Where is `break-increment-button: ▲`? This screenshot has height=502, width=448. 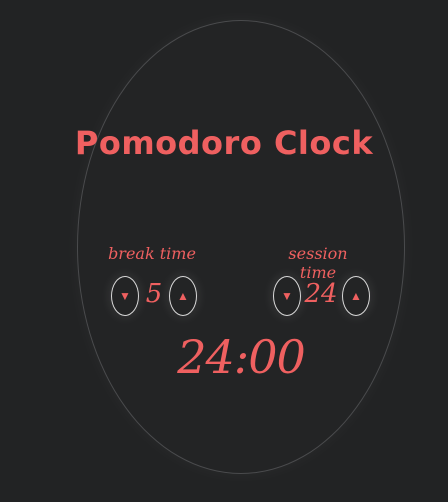 break-increment-button: ▲ is located at coordinates (183, 296).